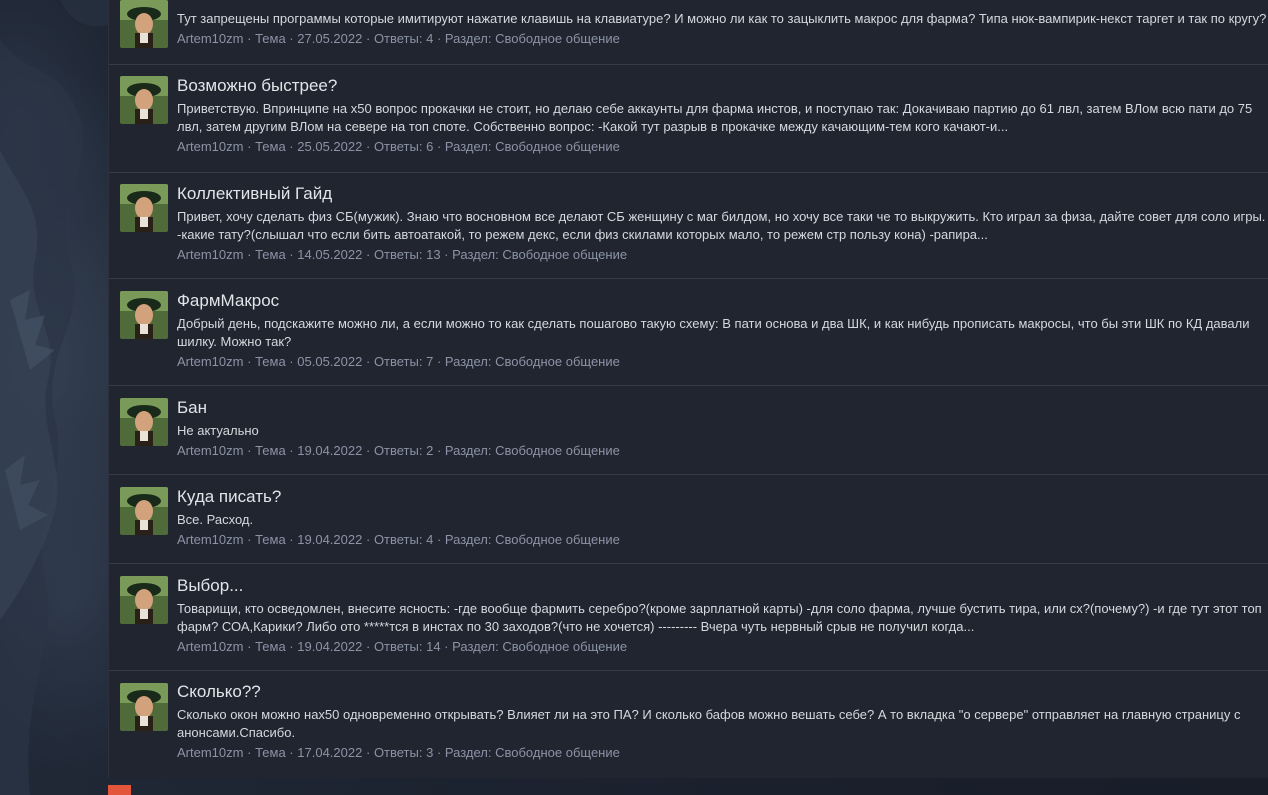  Describe the element at coordinates (403, 450) in the screenshot. I see `result-replies: Ответы: 2` at that location.